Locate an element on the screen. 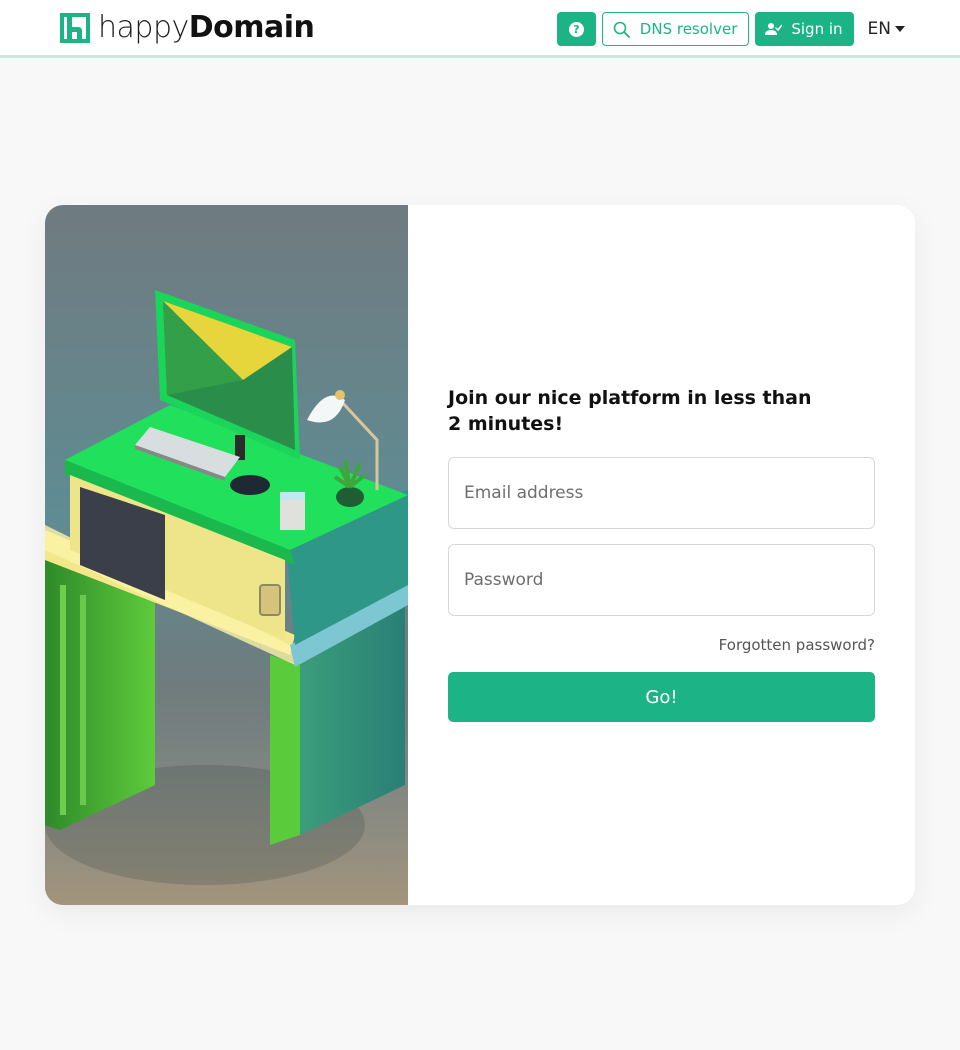  help-button: ? is located at coordinates (576, 29).